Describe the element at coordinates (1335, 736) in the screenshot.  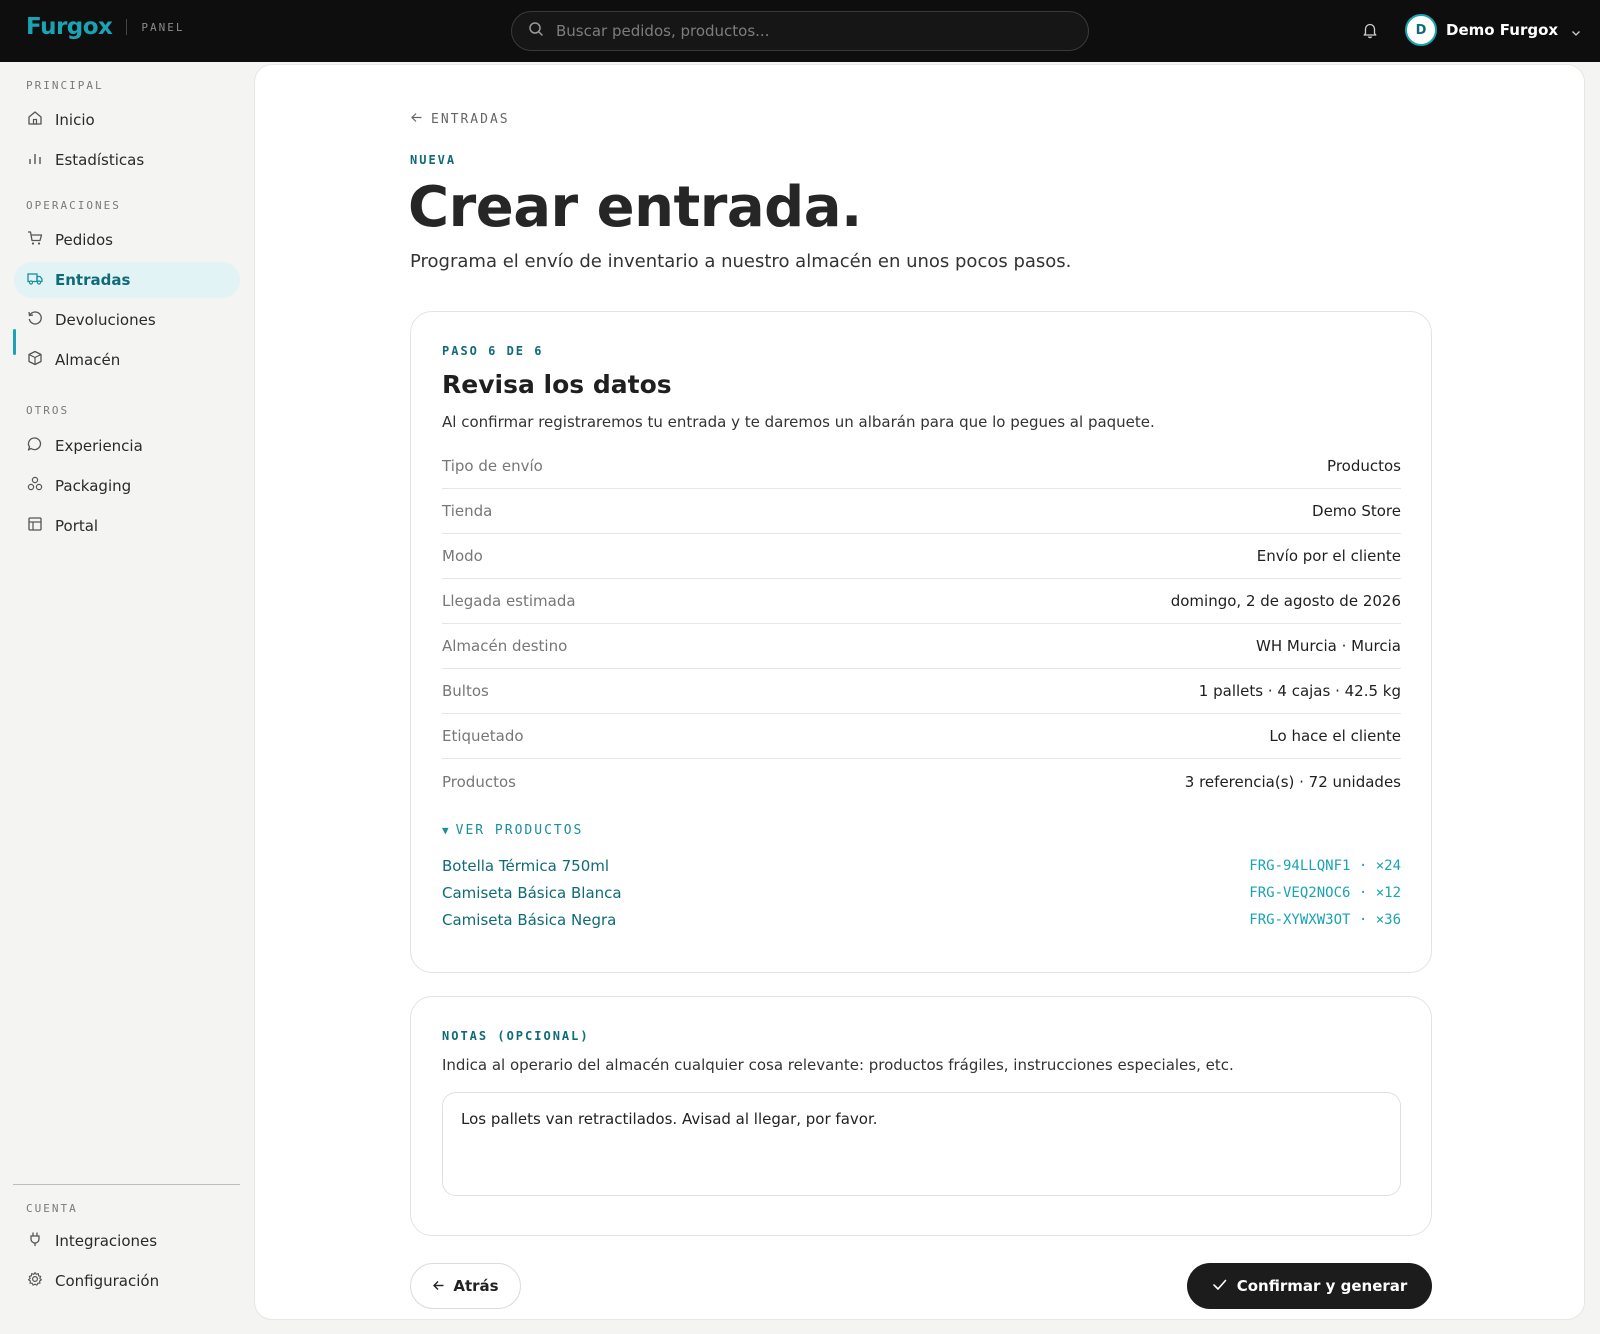
I see `summary-value: Lo hace el cliente` at that location.